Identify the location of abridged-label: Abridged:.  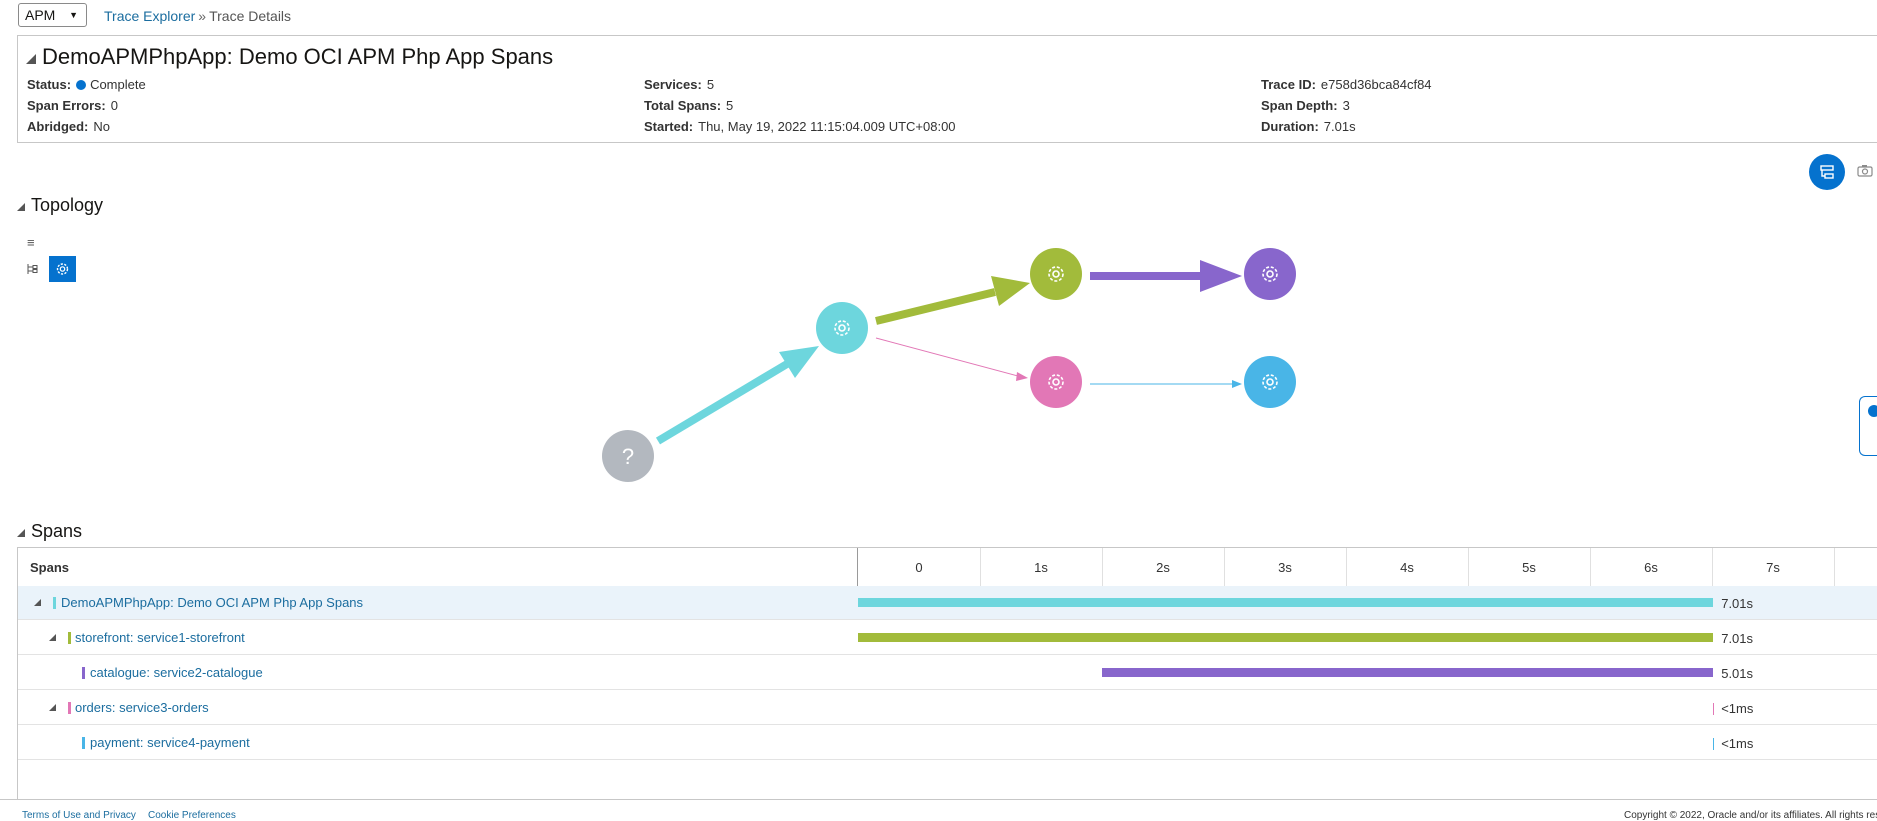
(58, 126).